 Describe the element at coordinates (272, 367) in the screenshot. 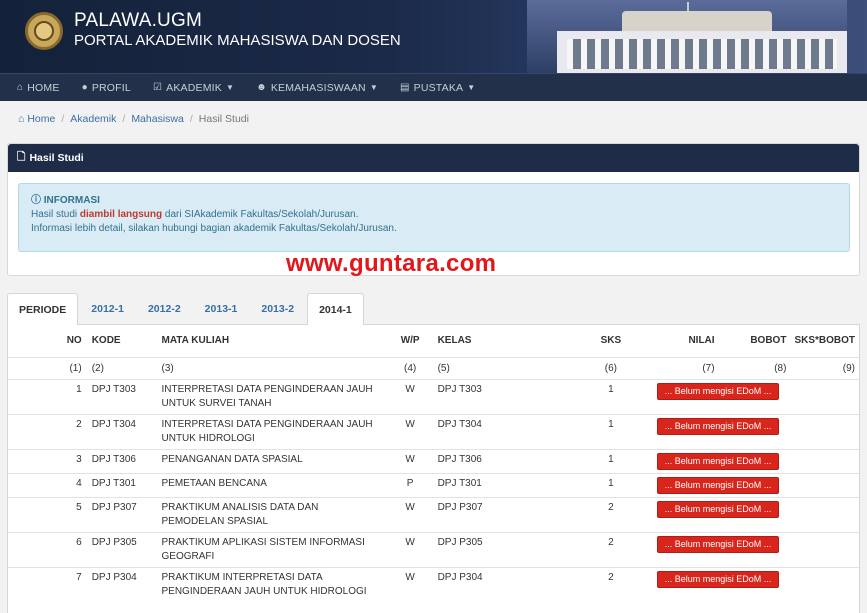

I see `col-number: (3)` at that location.